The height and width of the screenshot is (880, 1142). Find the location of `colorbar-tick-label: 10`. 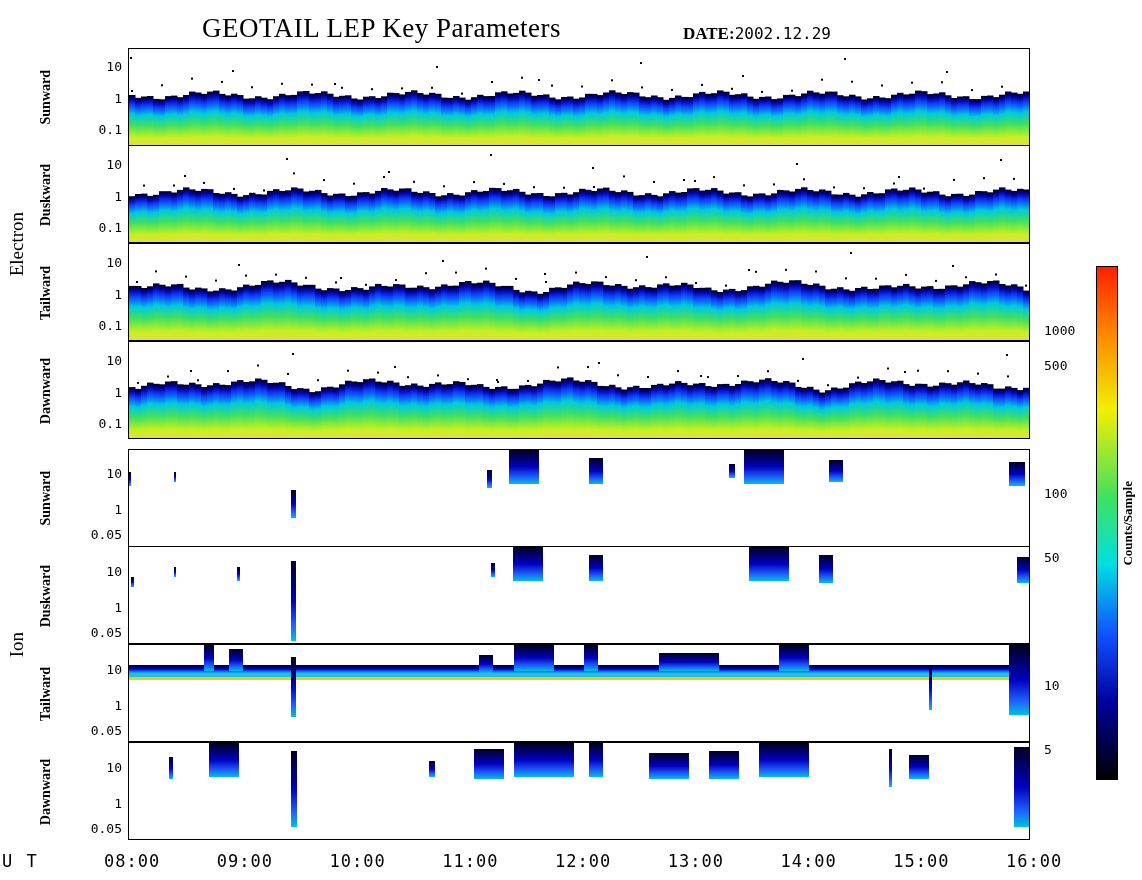

colorbar-tick-label: 10 is located at coordinates (1052, 686).